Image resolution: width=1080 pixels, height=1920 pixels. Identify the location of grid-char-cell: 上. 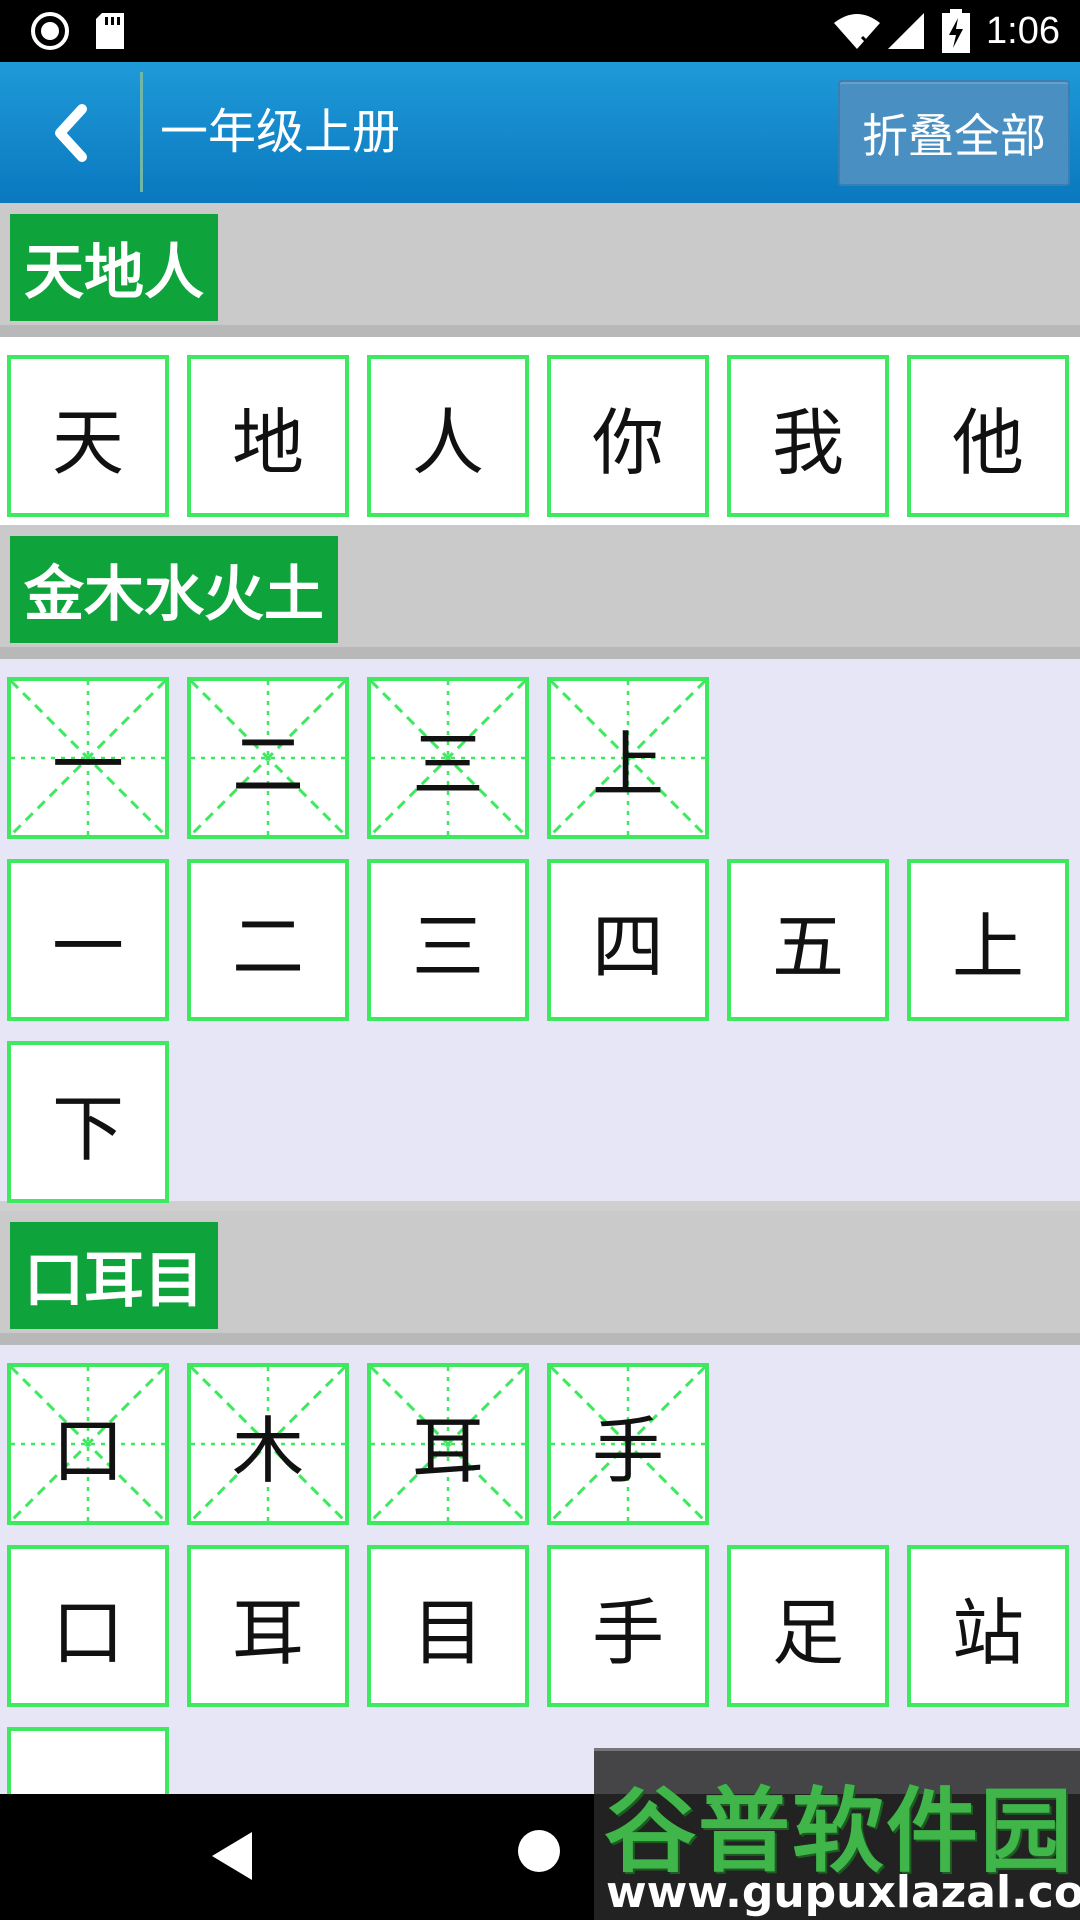
(628, 758).